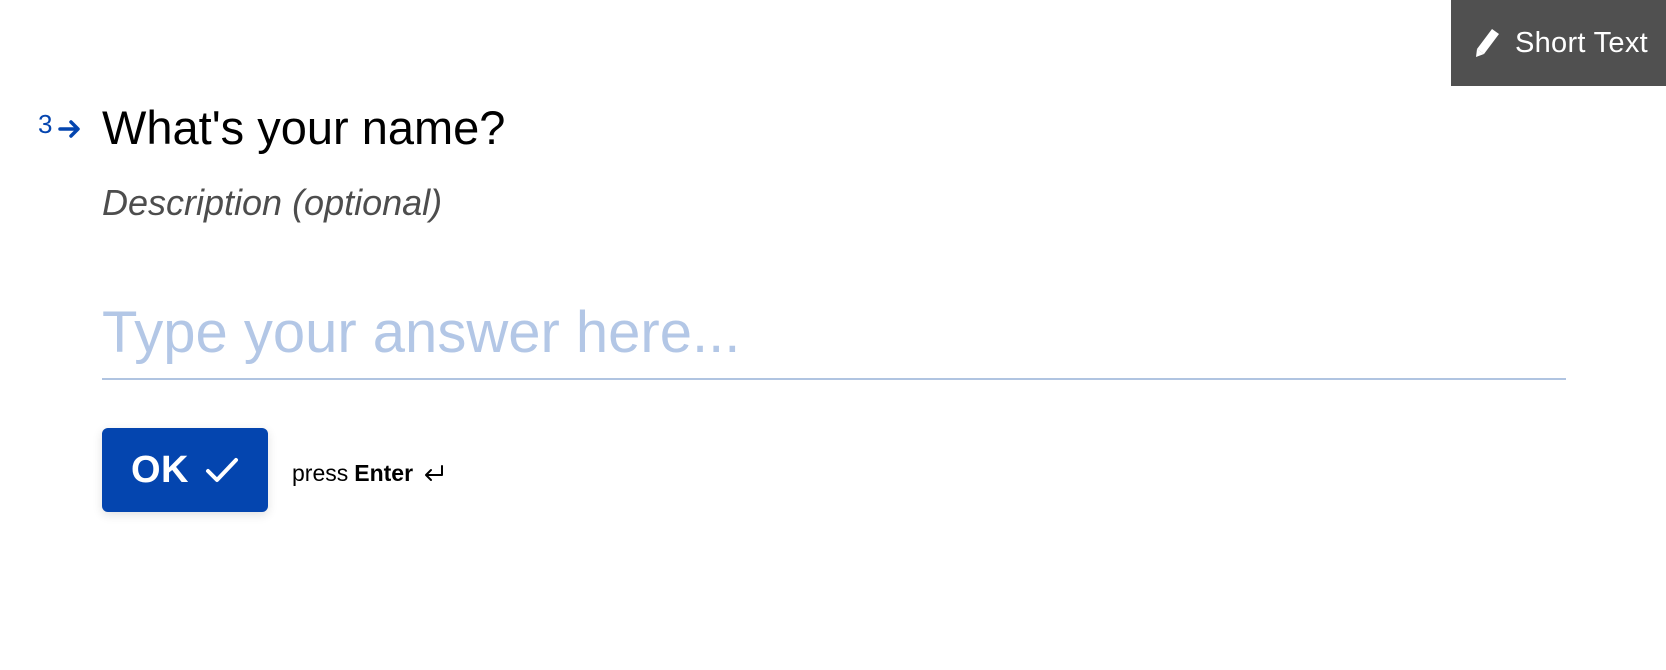 This screenshot has height=670, width=1666. What do you see at coordinates (160, 469) in the screenshot?
I see `ok-button-label: OK` at bounding box center [160, 469].